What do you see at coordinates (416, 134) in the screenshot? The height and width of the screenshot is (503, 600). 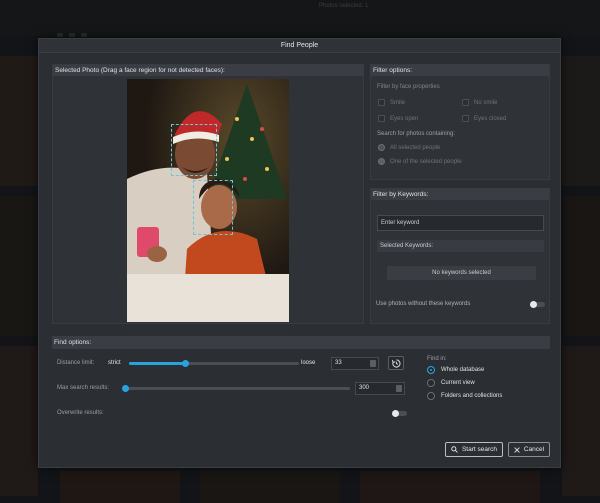 I see `contains-label: Search for photos containing:` at bounding box center [416, 134].